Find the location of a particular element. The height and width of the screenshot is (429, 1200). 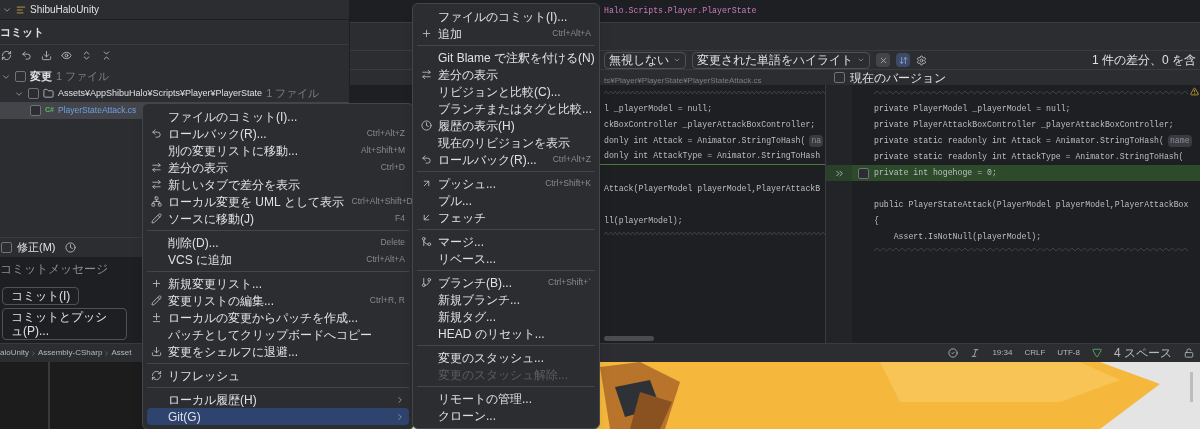

menu-item: Git(G) is located at coordinates (278, 416).